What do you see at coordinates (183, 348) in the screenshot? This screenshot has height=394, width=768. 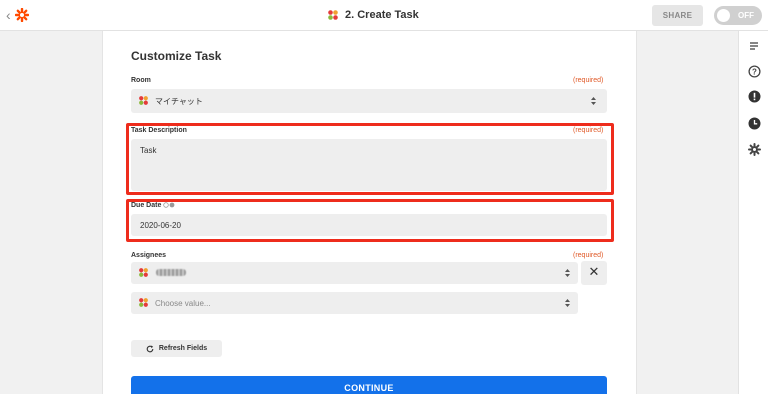 I see `refresh-fields-label: Refresh Fields` at bounding box center [183, 348].